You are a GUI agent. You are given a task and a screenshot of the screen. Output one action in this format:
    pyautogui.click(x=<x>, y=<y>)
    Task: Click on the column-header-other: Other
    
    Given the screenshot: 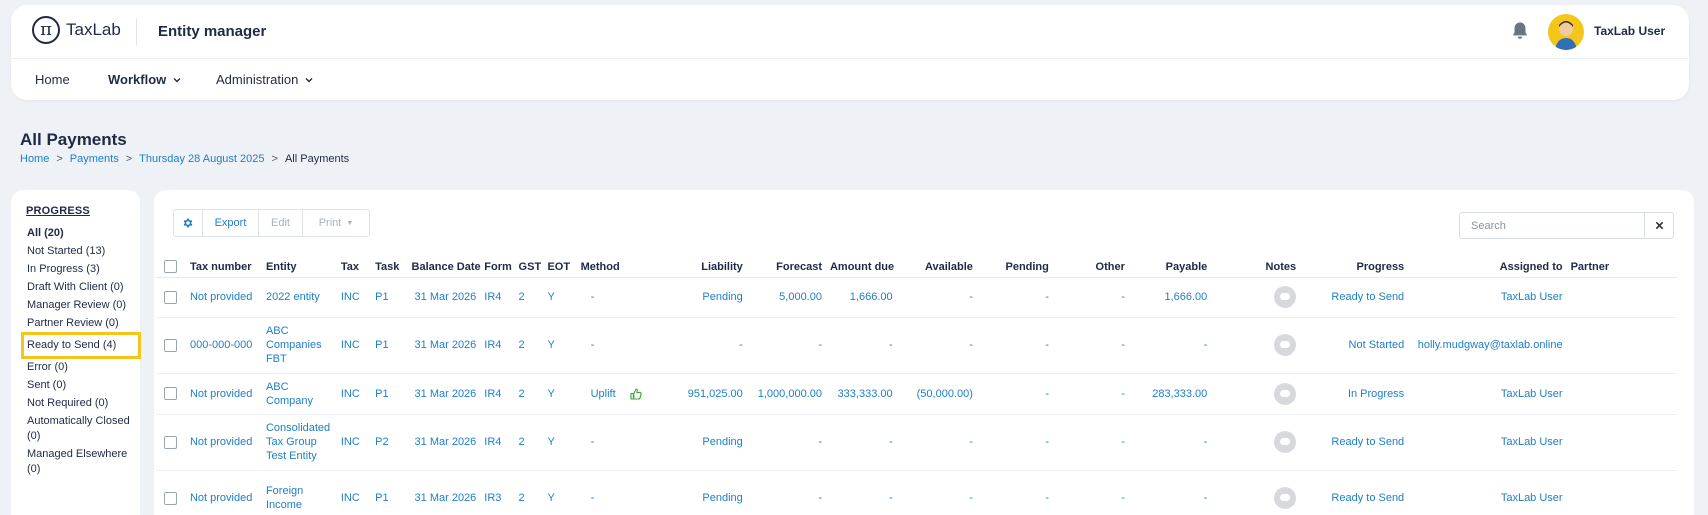 What is the action you would take?
    pyautogui.click(x=1090, y=260)
    